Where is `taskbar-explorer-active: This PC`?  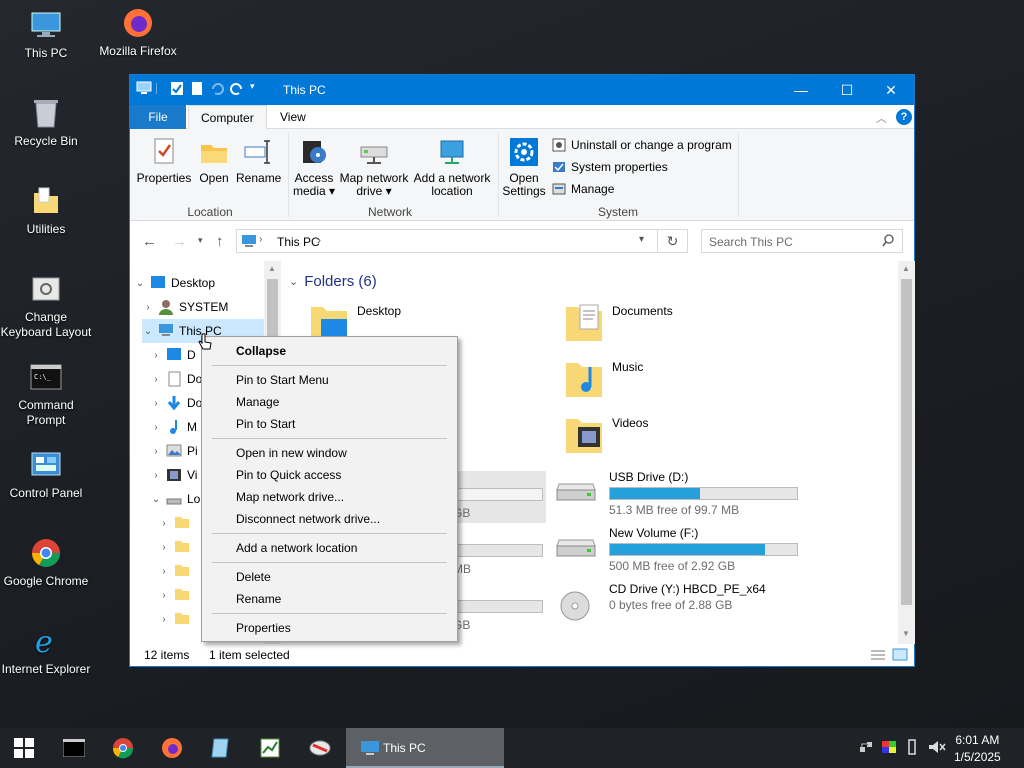
taskbar-explorer-active: This PC is located at coordinates (425, 748).